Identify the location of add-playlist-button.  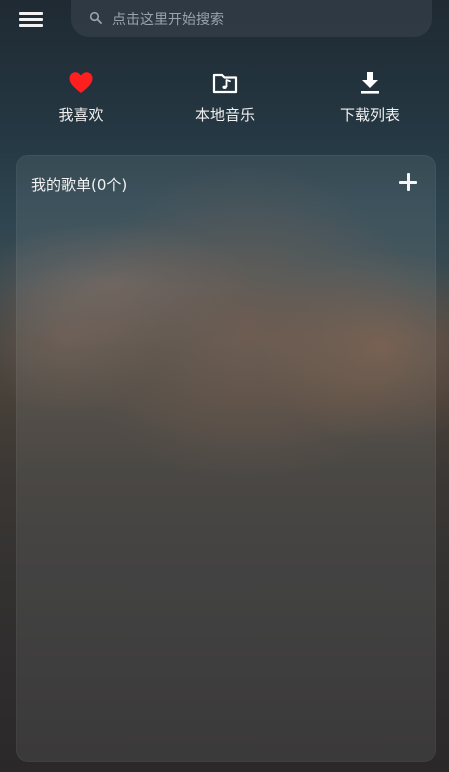
(408, 182).